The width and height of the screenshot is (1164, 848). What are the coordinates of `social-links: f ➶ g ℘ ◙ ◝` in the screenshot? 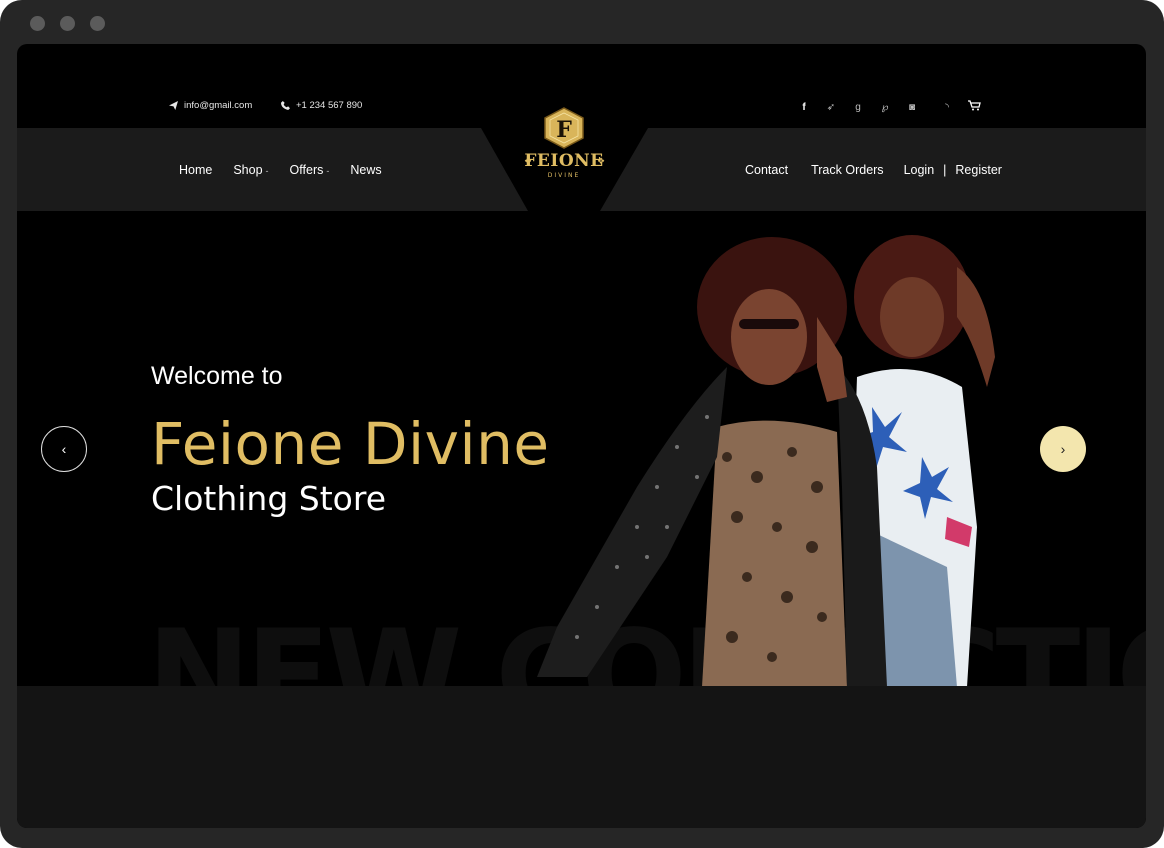 It's located at (889, 107).